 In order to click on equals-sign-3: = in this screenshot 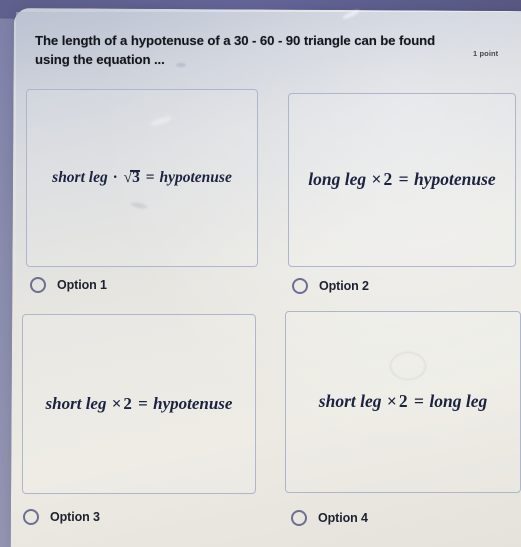, I will do `click(143, 403)`.